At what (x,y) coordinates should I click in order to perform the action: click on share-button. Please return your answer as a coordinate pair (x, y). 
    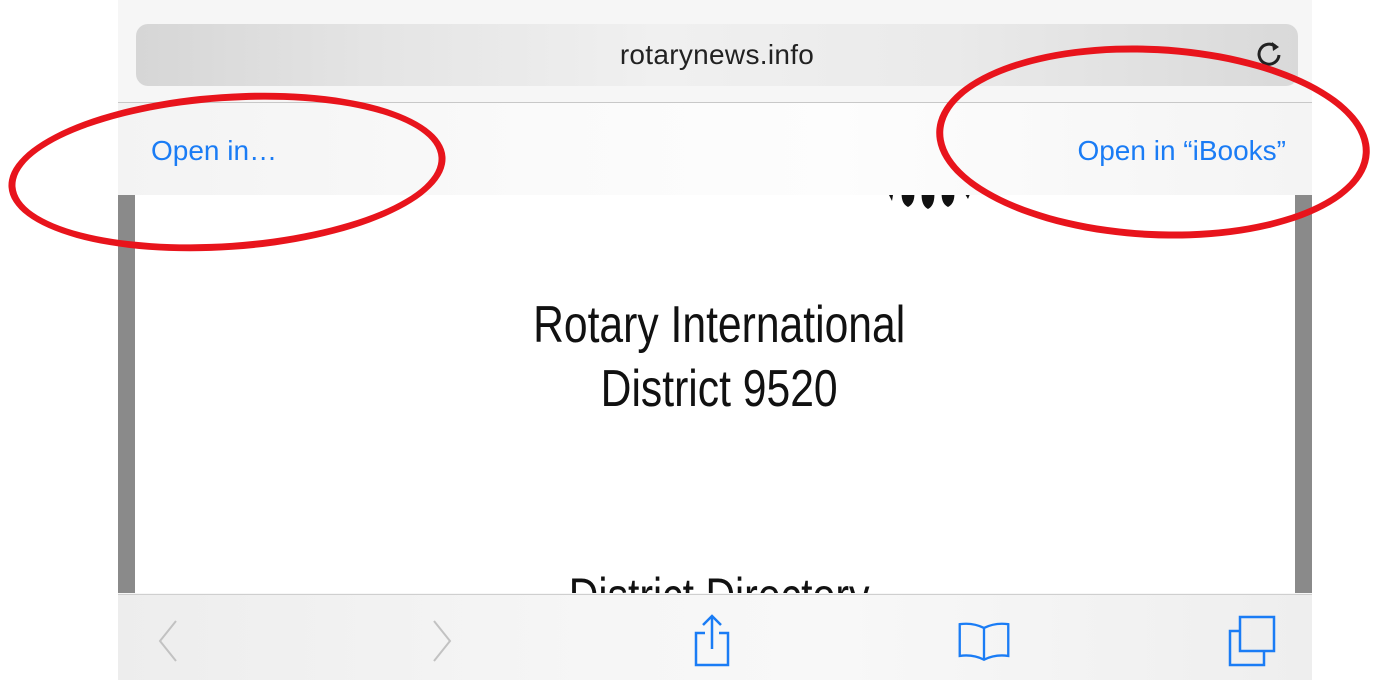
    Looking at the image, I should click on (712, 640).